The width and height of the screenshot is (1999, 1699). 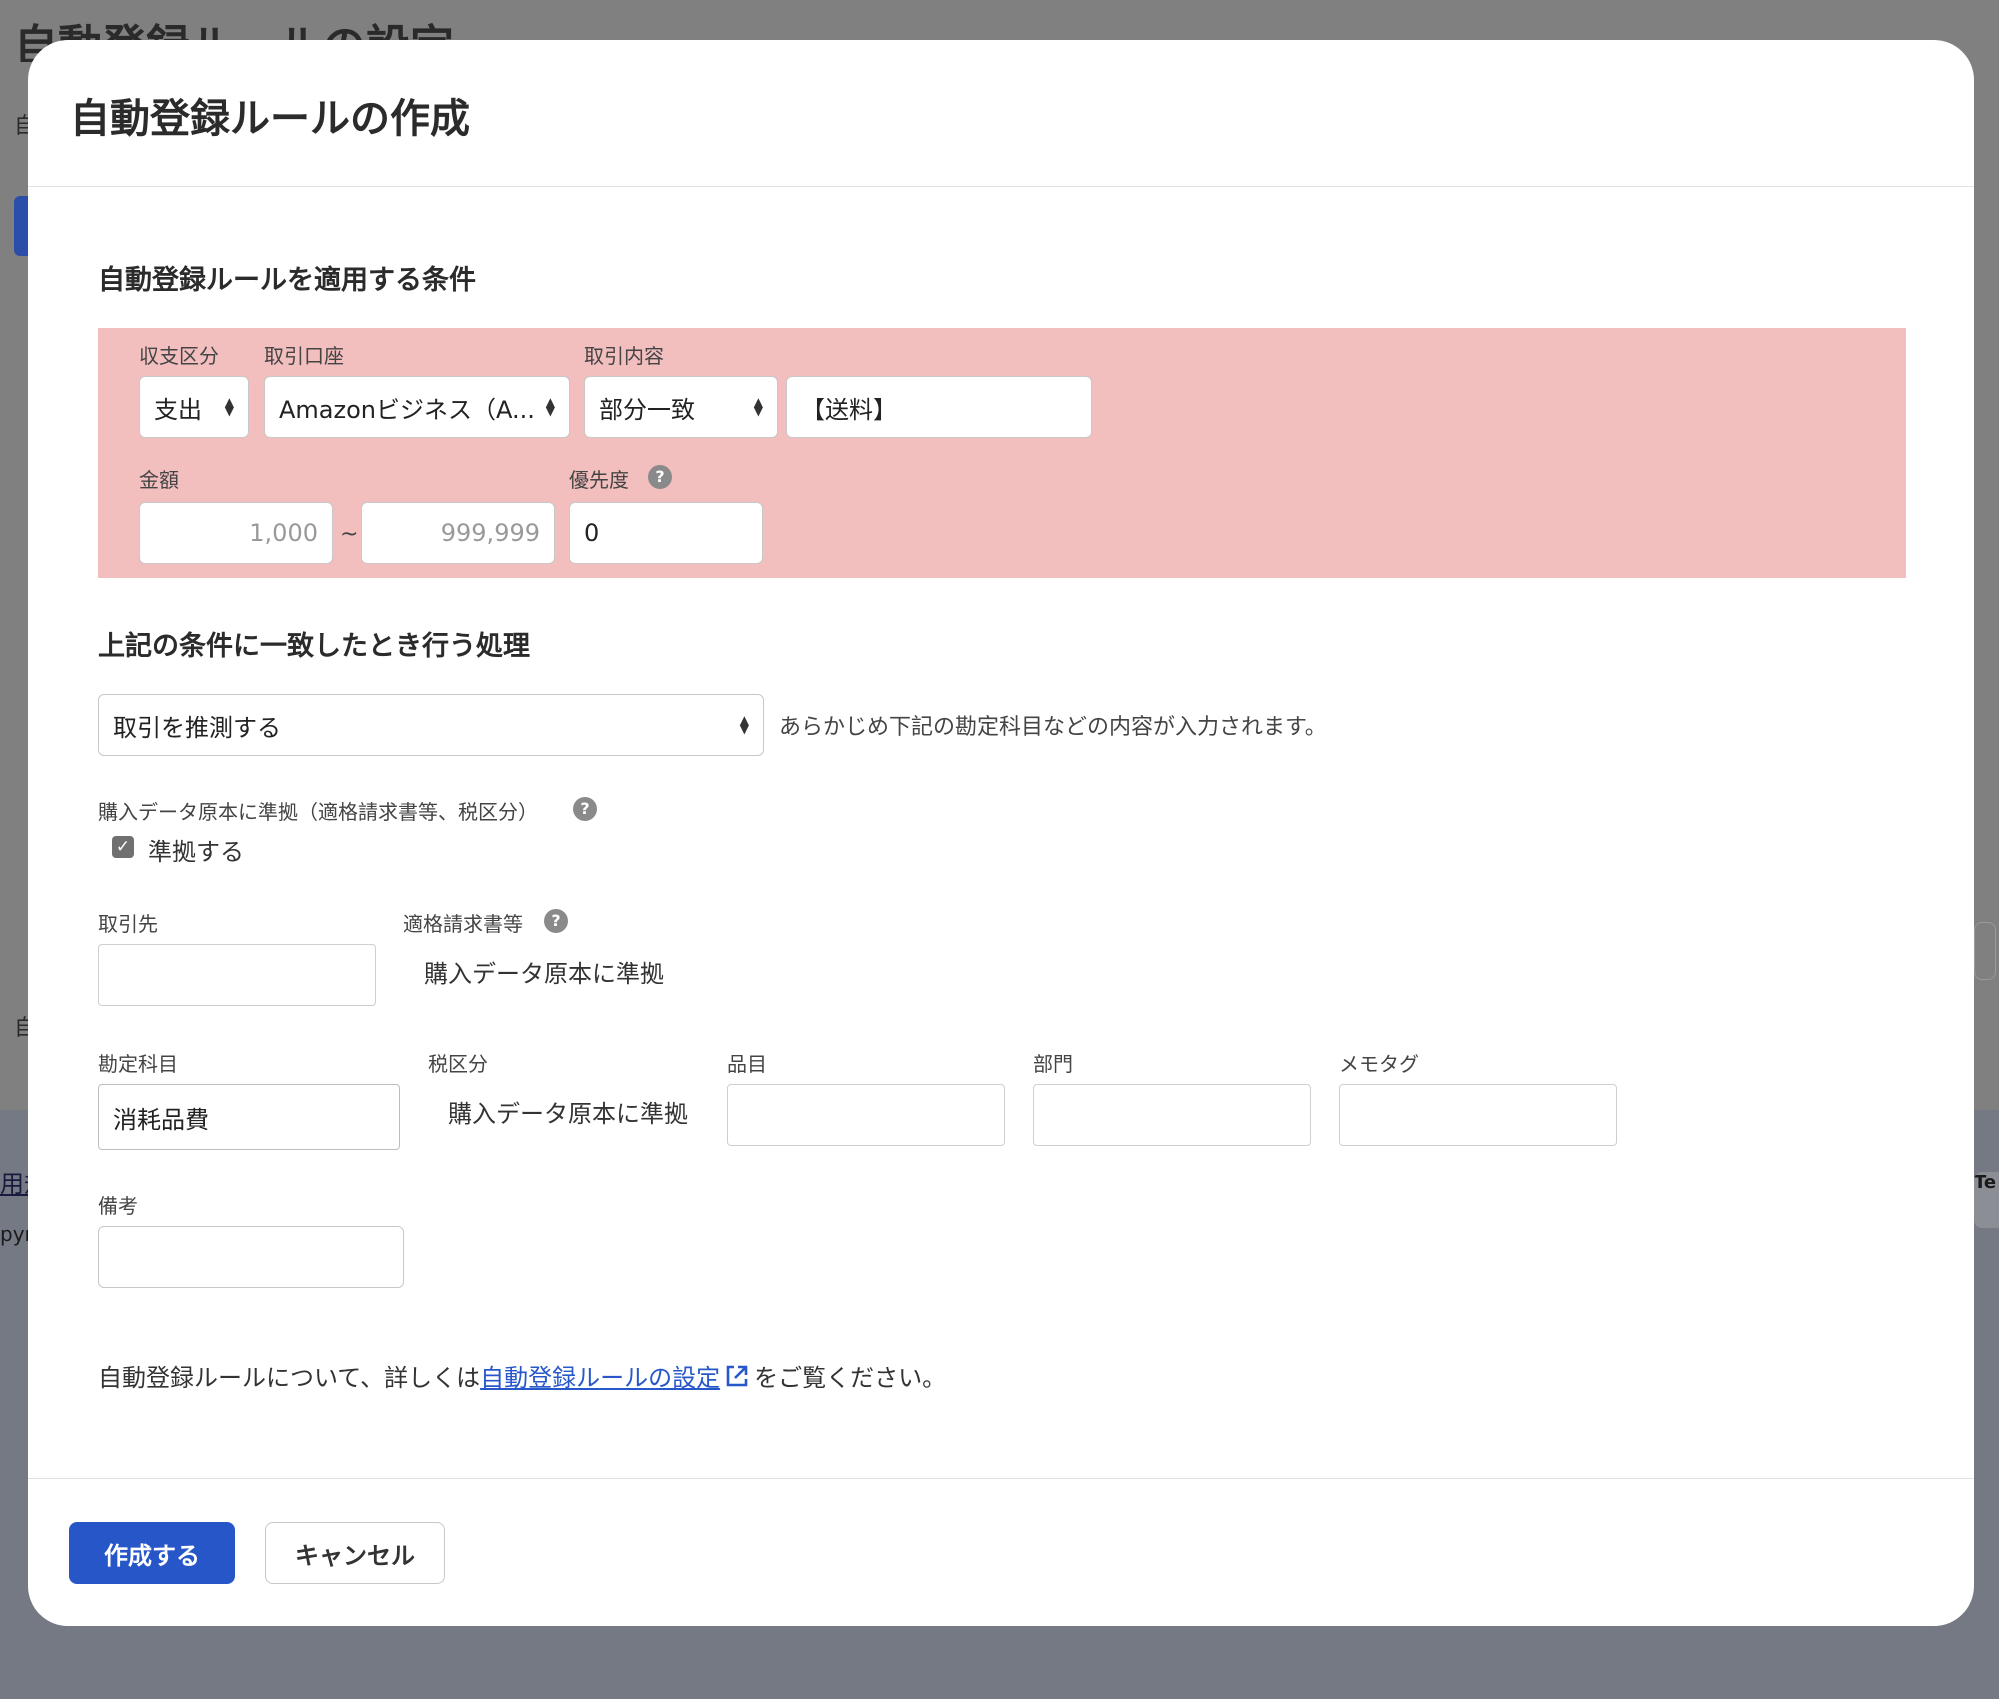 I want to click on invoice-label: 適格請求書等, so click(x=463, y=924).